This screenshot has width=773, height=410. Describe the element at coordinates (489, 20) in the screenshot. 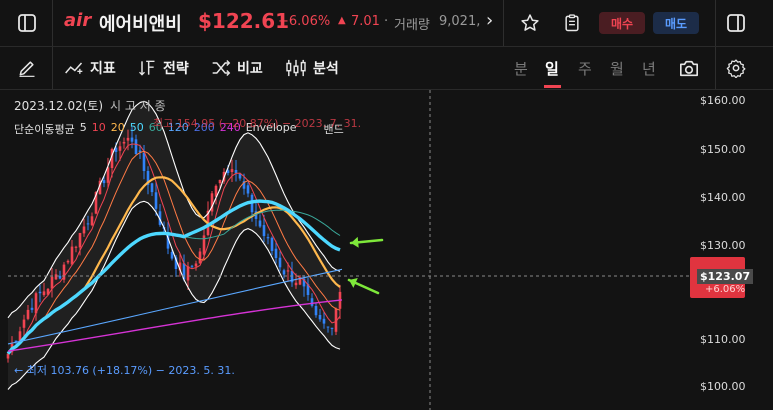

I see `more-chevron-icon: ›` at that location.